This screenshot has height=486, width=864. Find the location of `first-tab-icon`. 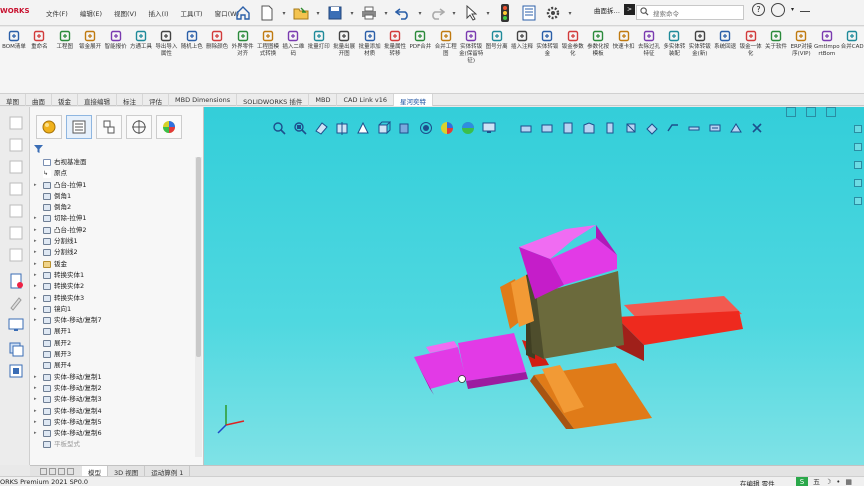

first-tab-icon is located at coordinates (43, 471).